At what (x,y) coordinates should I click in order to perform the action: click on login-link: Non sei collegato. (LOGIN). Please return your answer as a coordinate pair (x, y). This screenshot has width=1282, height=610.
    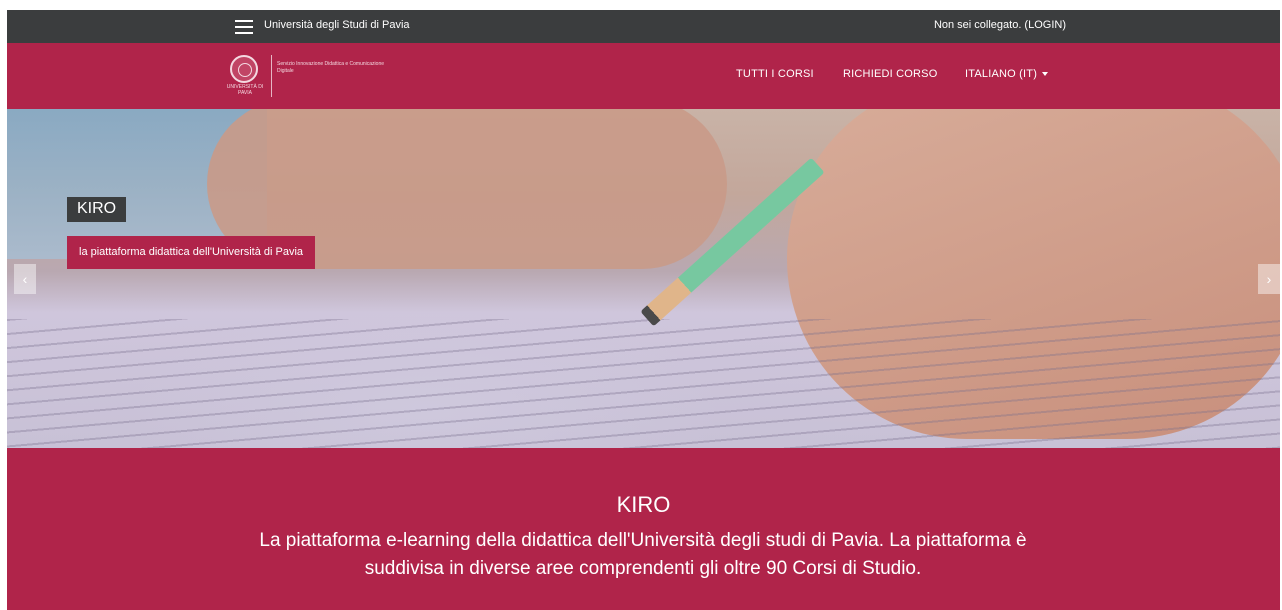
    Looking at the image, I should click on (1000, 25).